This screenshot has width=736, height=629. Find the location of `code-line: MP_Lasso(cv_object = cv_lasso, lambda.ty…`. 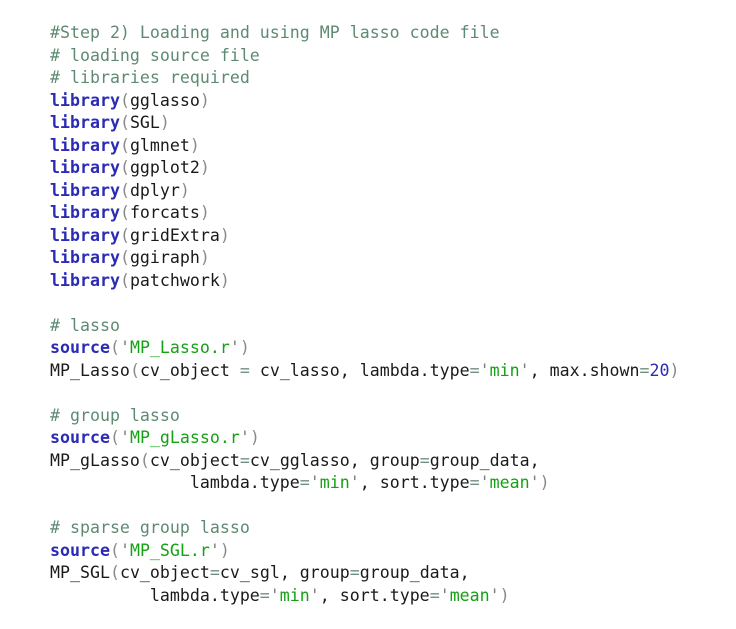

code-line: MP_Lasso(cv_object = cv_lasso, lambda.ty… is located at coordinates (388, 371).